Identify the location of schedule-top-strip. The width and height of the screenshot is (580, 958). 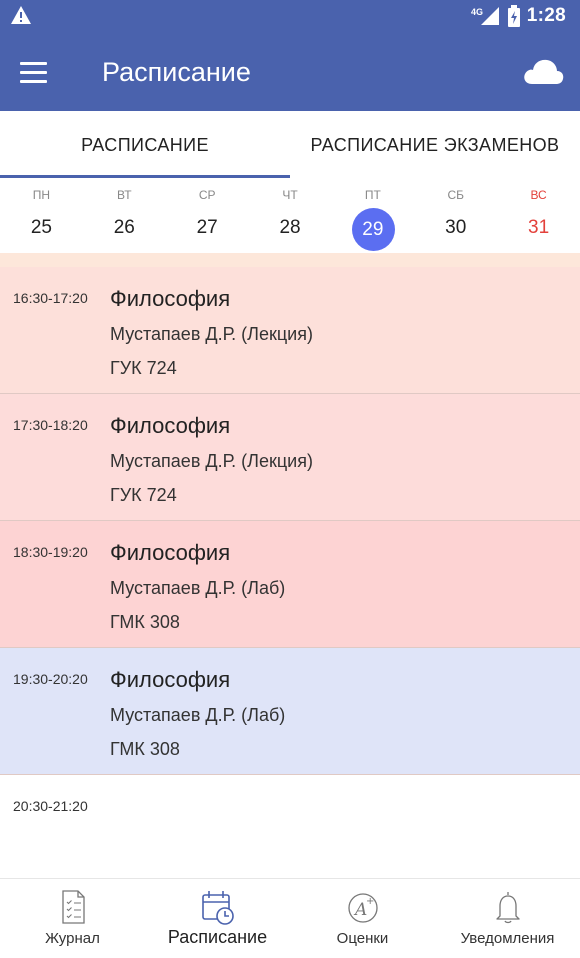
(290, 260).